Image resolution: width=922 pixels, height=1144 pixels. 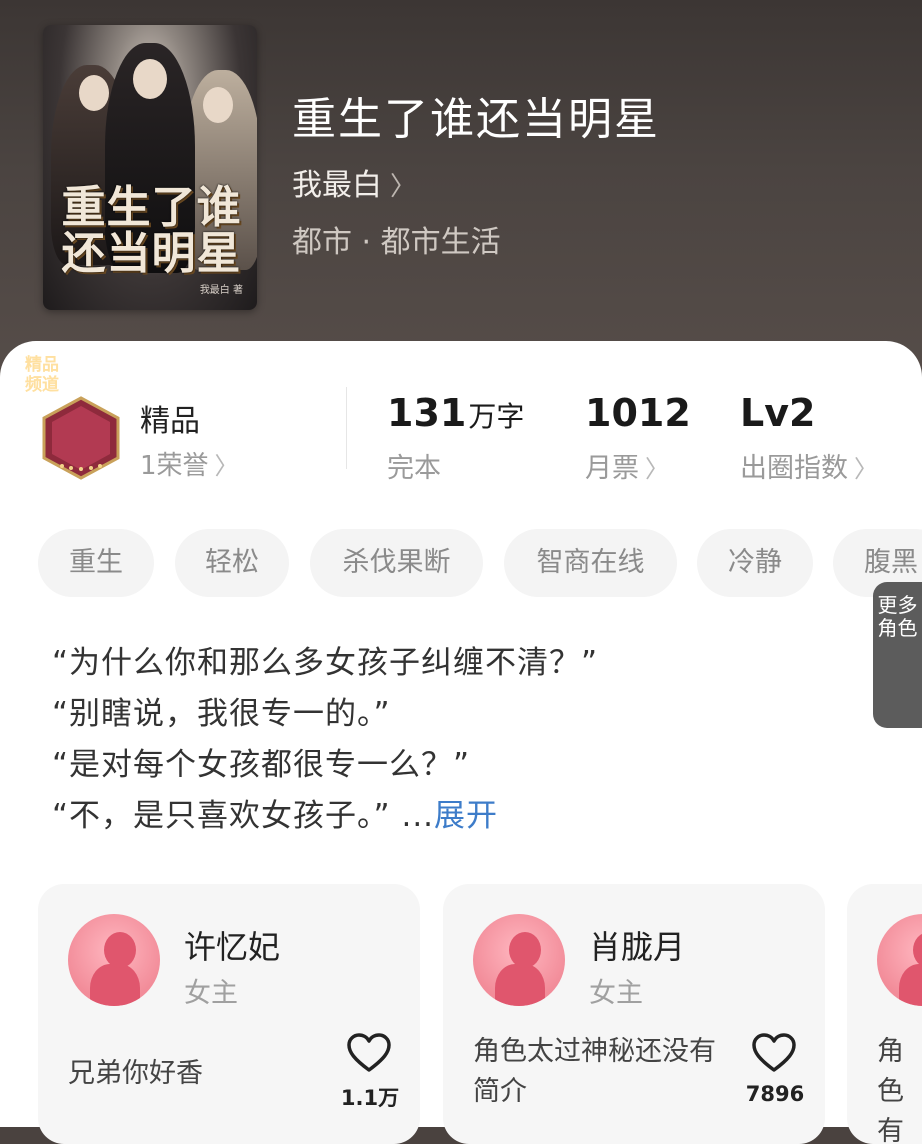 I want to click on book-title: 重生了谁还当明星, so click(x=476, y=119).